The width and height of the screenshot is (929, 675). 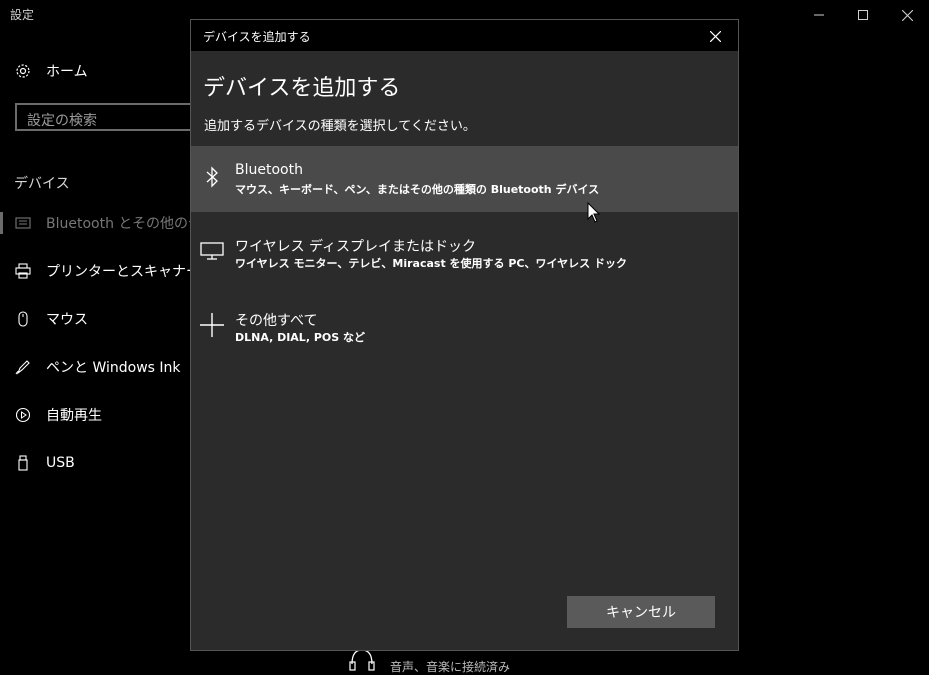 What do you see at coordinates (22, 15) in the screenshot?
I see `app-title: 設定` at bounding box center [22, 15].